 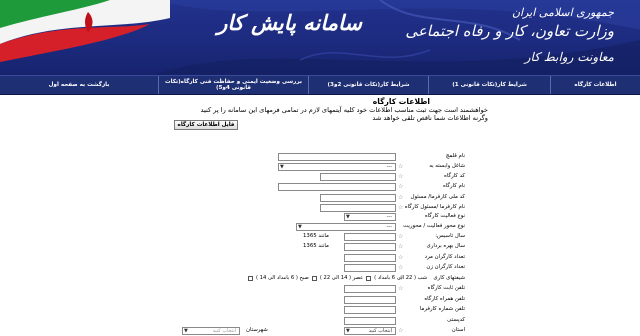 I want to click on operation-year-input, so click(x=370, y=247).